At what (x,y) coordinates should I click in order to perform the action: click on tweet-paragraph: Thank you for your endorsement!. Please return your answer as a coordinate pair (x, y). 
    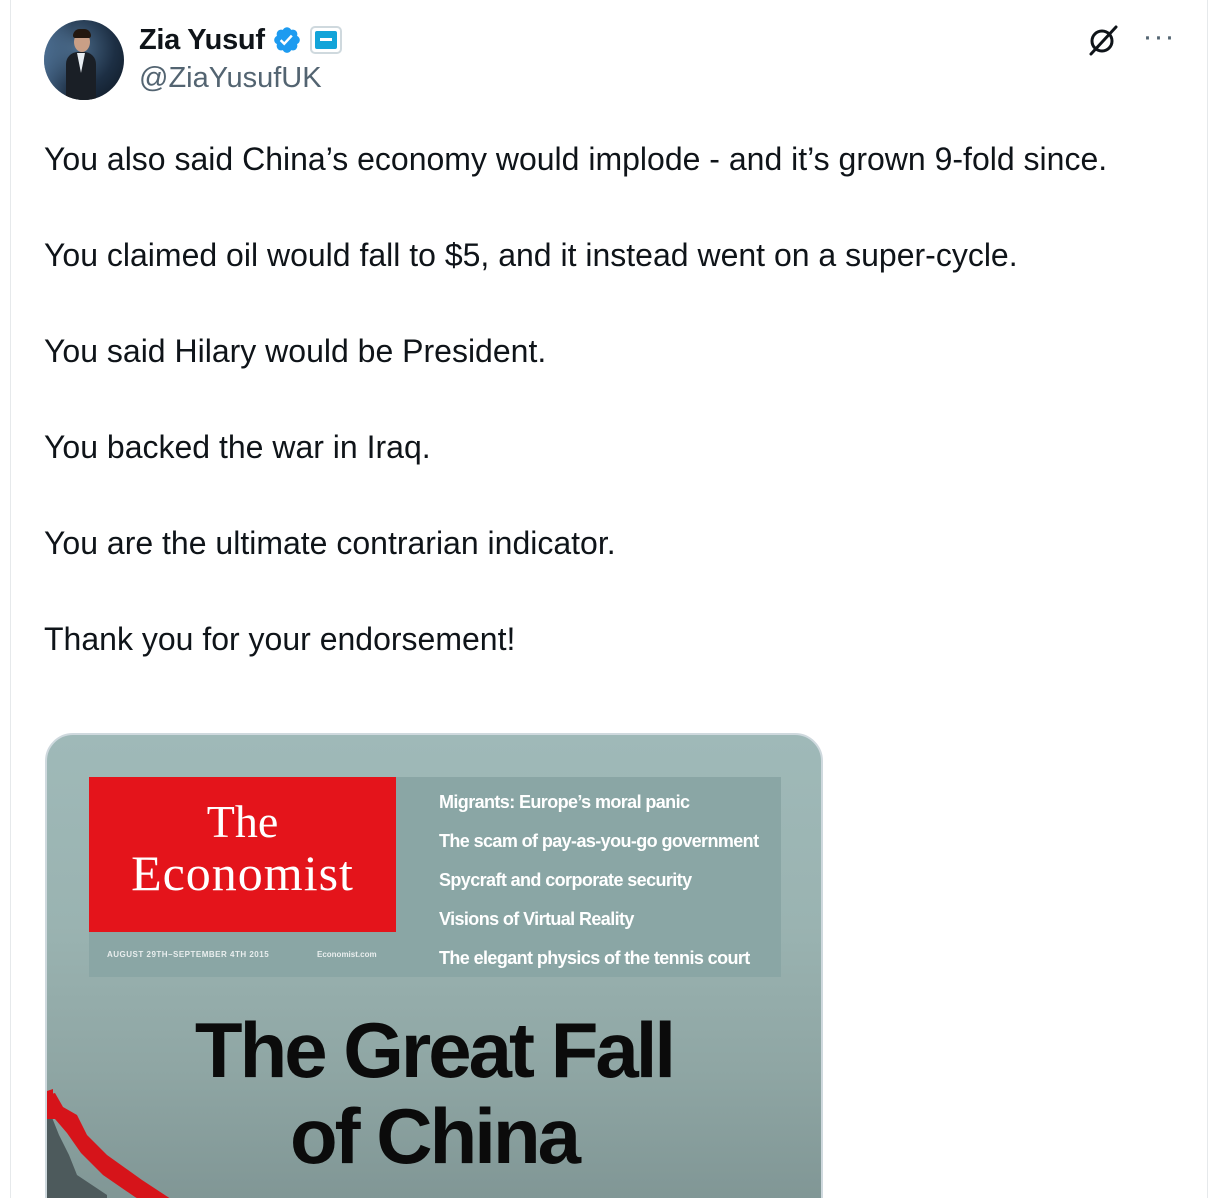
    Looking at the image, I should click on (280, 639).